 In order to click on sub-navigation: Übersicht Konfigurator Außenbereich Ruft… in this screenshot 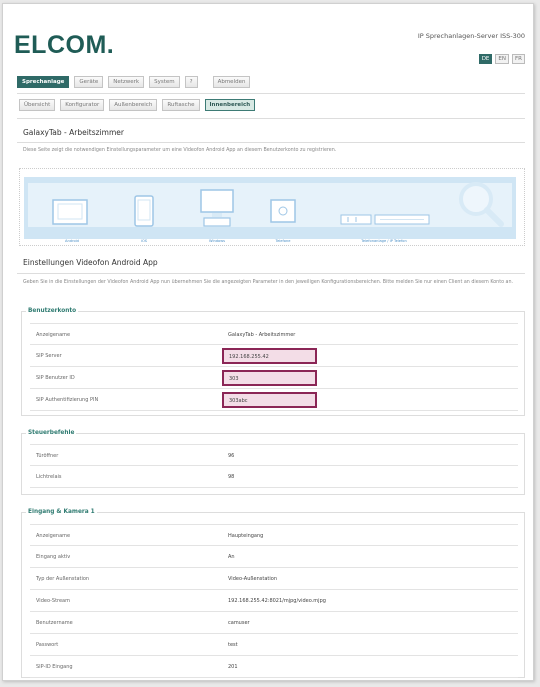, I will do `click(137, 105)`.